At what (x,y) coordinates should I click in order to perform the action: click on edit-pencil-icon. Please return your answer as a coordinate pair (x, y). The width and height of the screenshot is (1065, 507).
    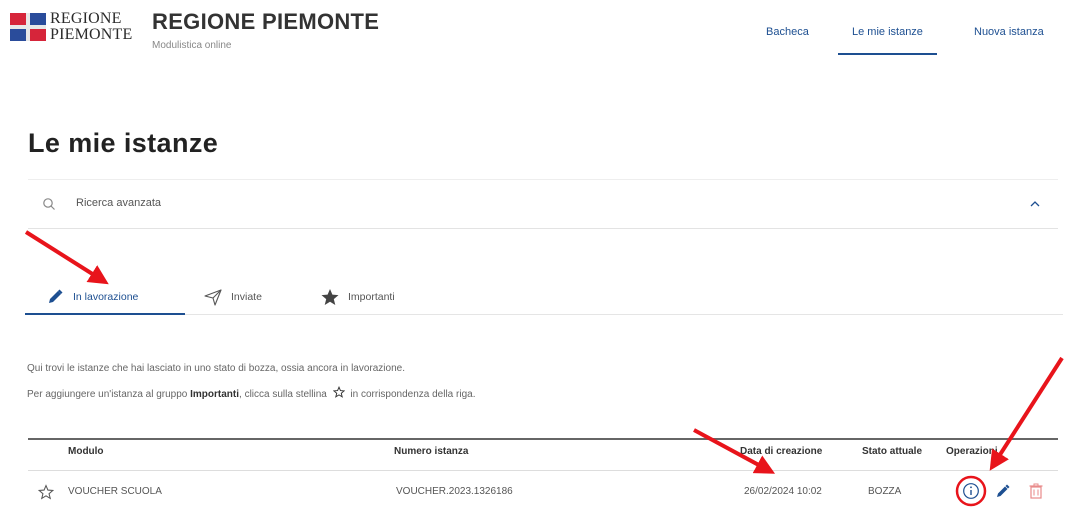
    Looking at the image, I should click on (1003, 491).